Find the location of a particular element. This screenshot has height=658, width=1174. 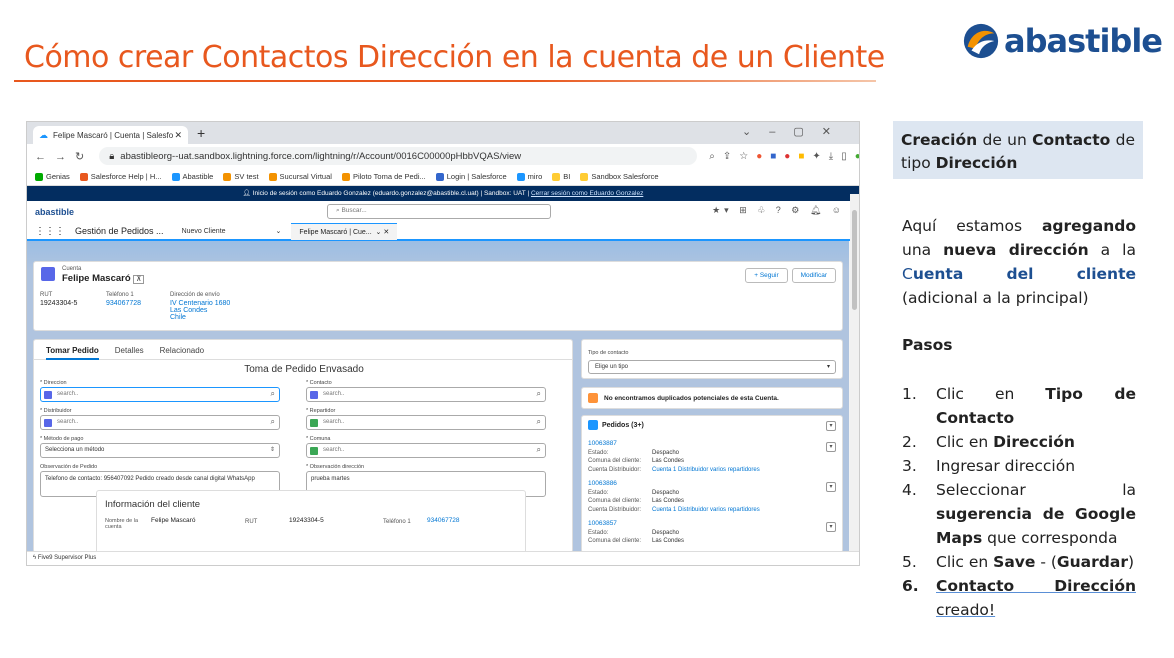

puzzle-icon: ✦ is located at coordinates (816, 156).